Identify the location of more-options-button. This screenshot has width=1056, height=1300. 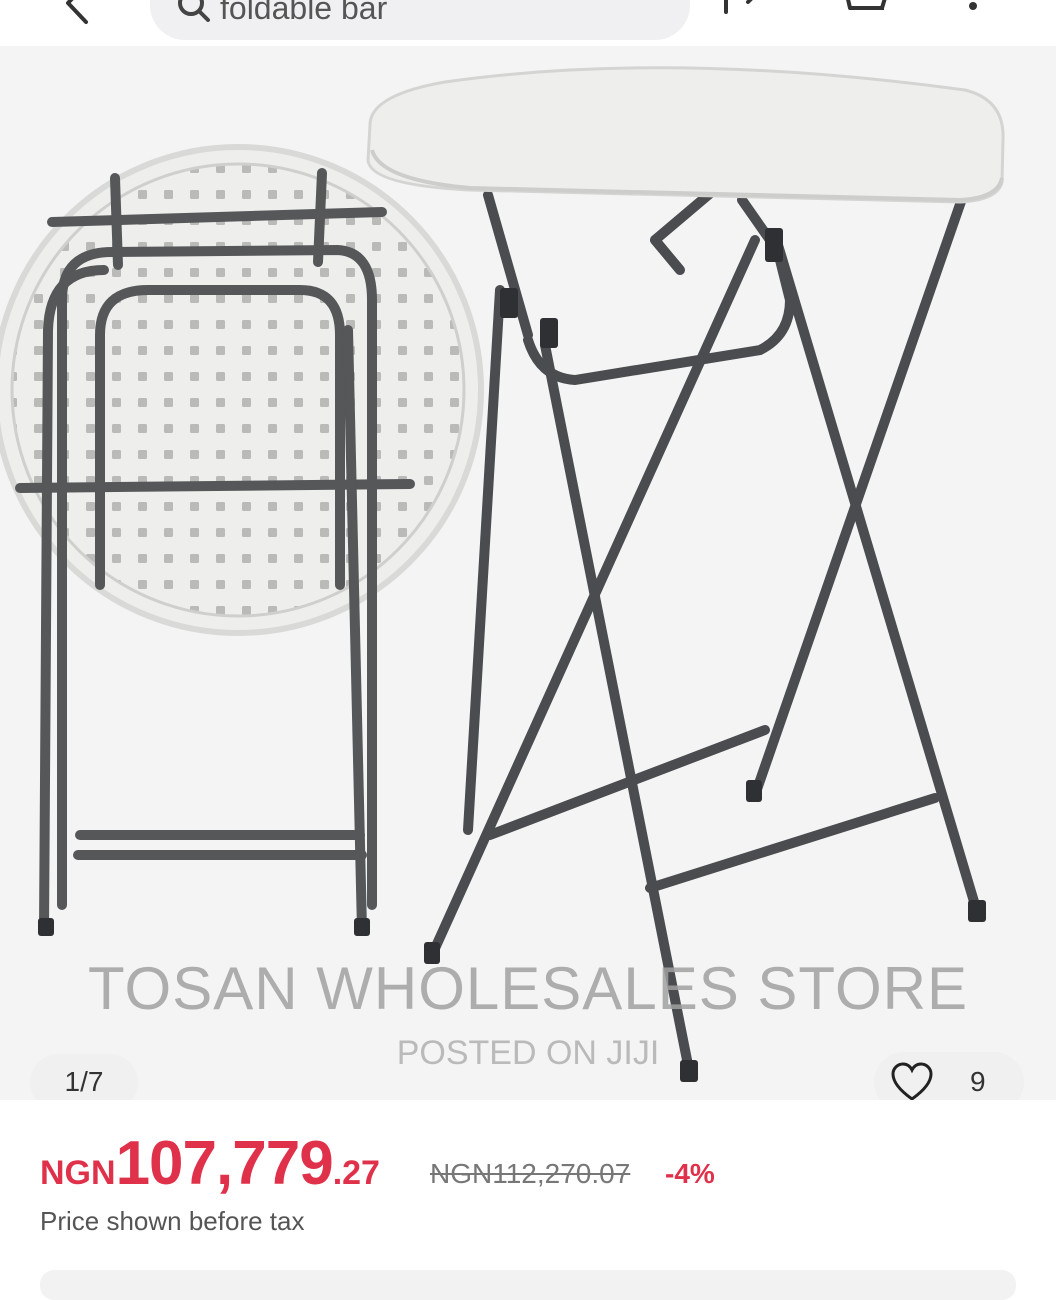
(973, 11).